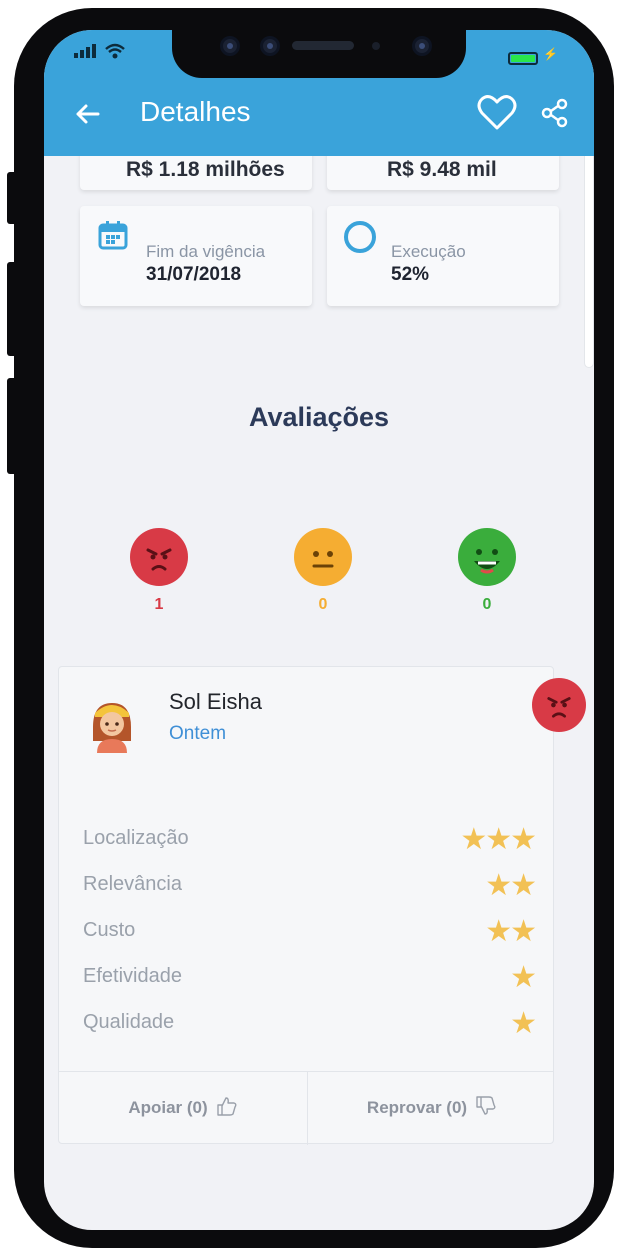 The image size is (619, 1255). What do you see at coordinates (410, 274) in the screenshot?
I see `execution-value: 52%` at bounding box center [410, 274].